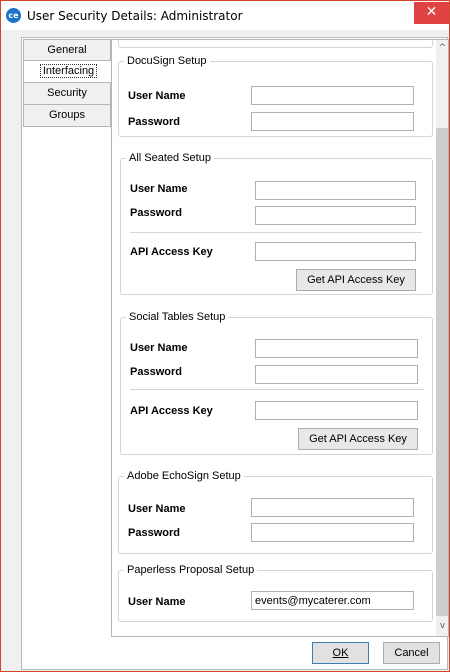 This screenshot has height=672, width=450. I want to click on cancel-button: Cancel, so click(411, 653).